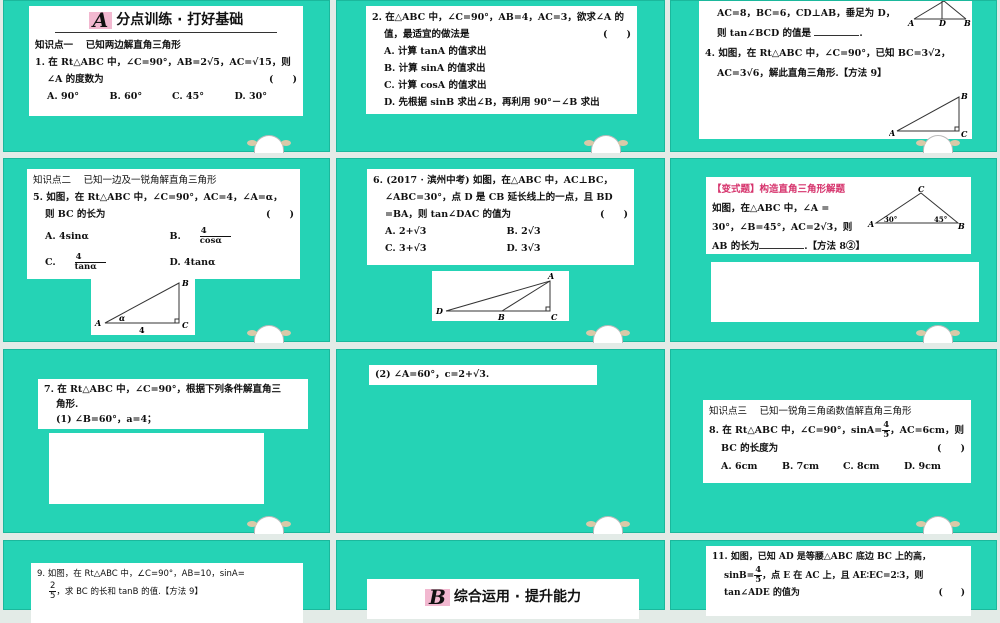 Image resolution: width=1000 pixels, height=623 pixels. What do you see at coordinates (180, 20) in the screenshot?
I see `section-title: 分点训练 · 打好基础` at bounding box center [180, 20].